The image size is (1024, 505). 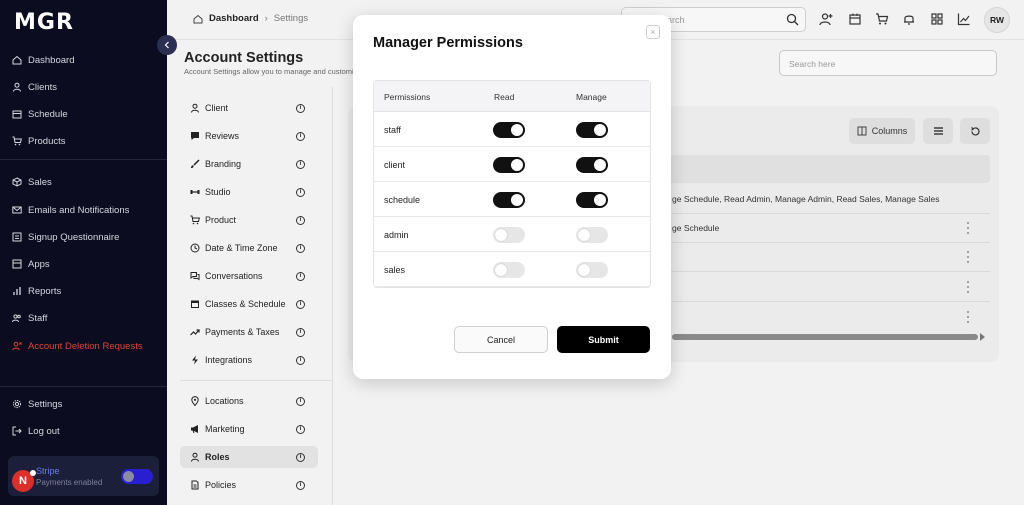 What do you see at coordinates (882, 19) in the screenshot?
I see `cart-icon` at bounding box center [882, 19].